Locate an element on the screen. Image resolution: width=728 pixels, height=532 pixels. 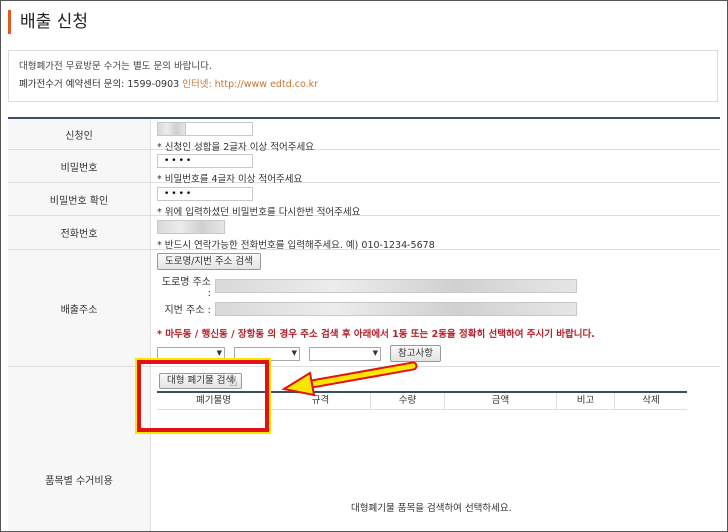
address-label: 배출주소 is located at coordinates (79, 308).